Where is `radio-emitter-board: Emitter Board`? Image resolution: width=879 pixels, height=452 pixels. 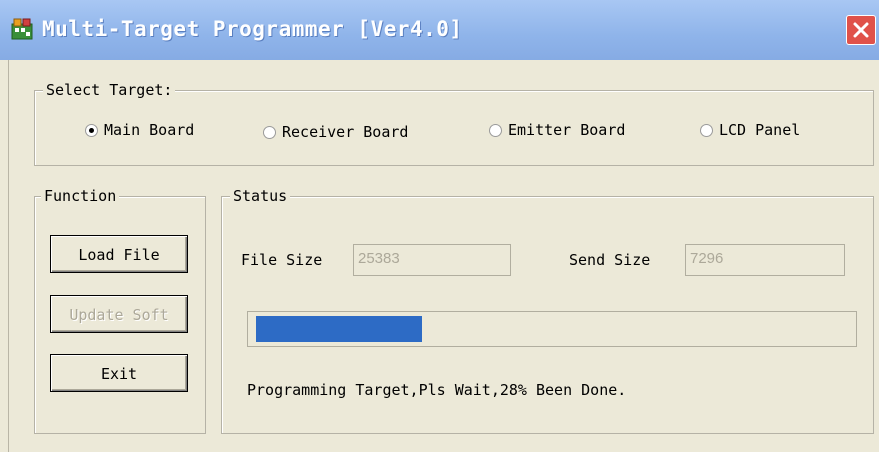 radio-emitter-board: Emitter Board is located at coordinates (557, 130).